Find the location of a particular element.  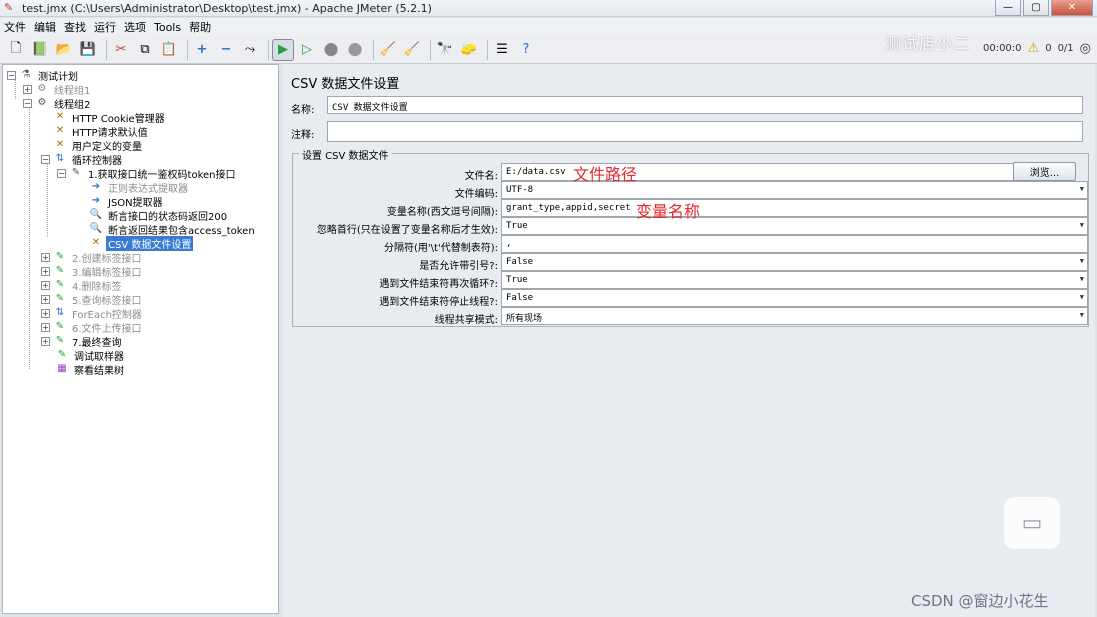

menu-options: 选项 is located at coordinates (135, 27).